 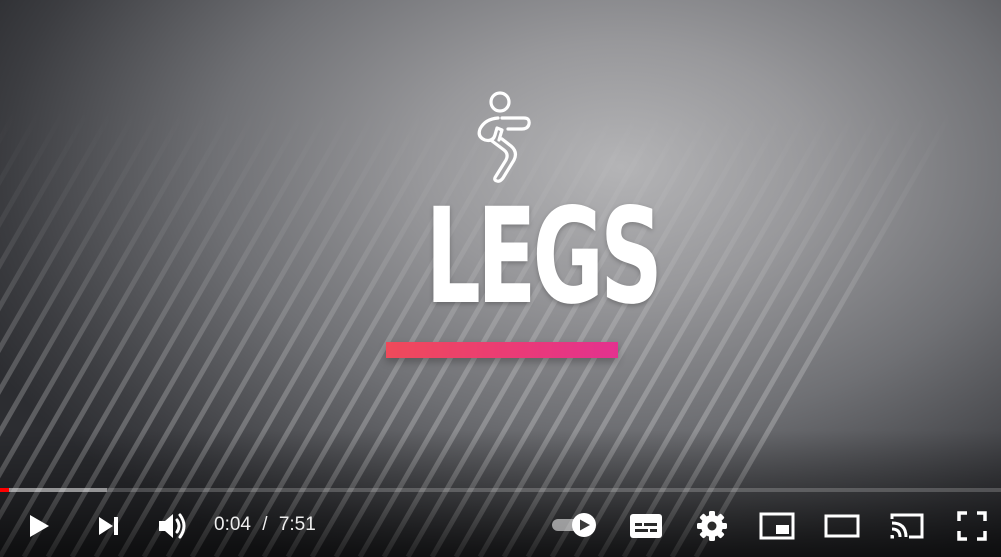 I want to click on duration: 7:51, so click(x=297, y=524).